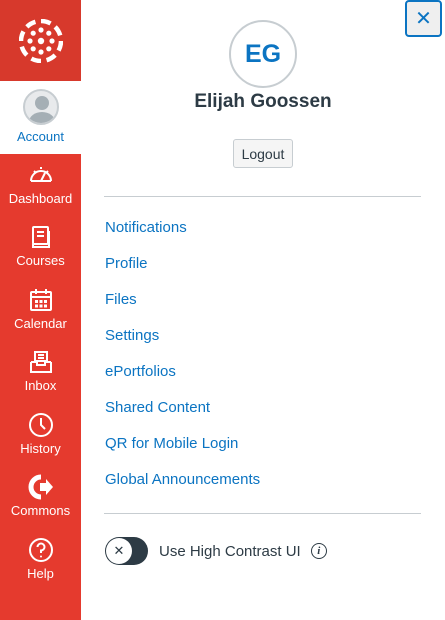  What do you see at coordinates (40, 300) in the screenshot?
I see `calendar-icon` at bounding box center [40, 300].